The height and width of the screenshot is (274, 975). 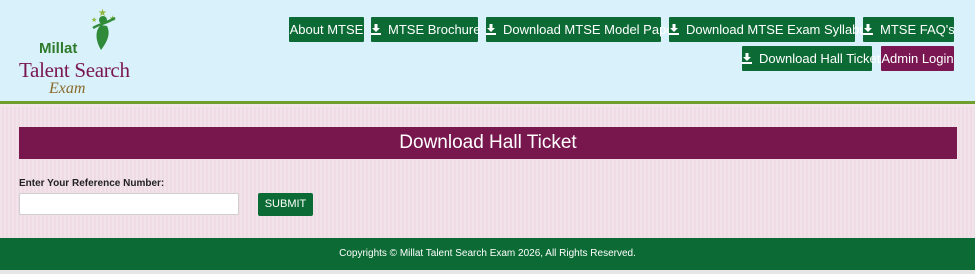 What do you see at coordinates (67, 88) in the screenshot?
I see `logo-line-3: Exam` at bounding box center [67, 88].